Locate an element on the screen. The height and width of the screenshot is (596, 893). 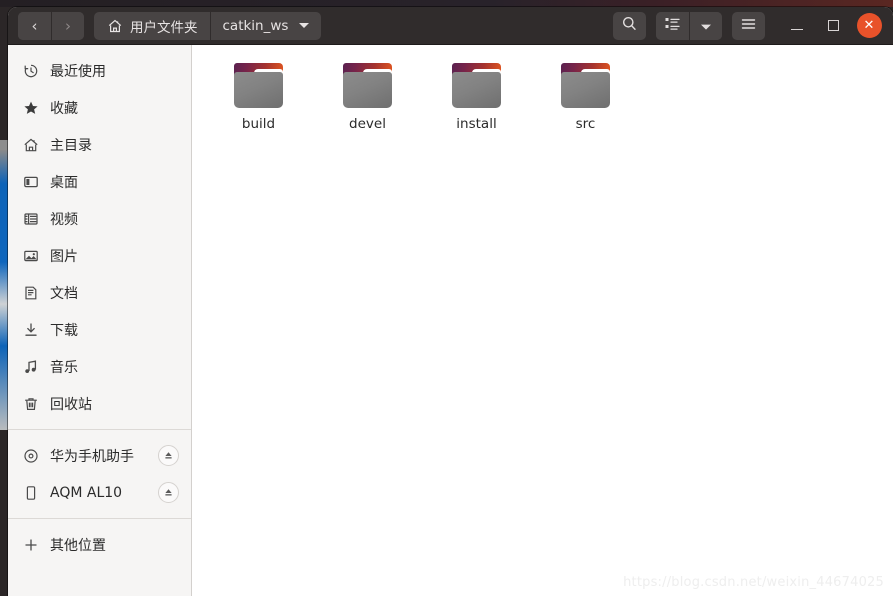
sidebar-item-pictures: 图片 is located at coordinates (99, 255).